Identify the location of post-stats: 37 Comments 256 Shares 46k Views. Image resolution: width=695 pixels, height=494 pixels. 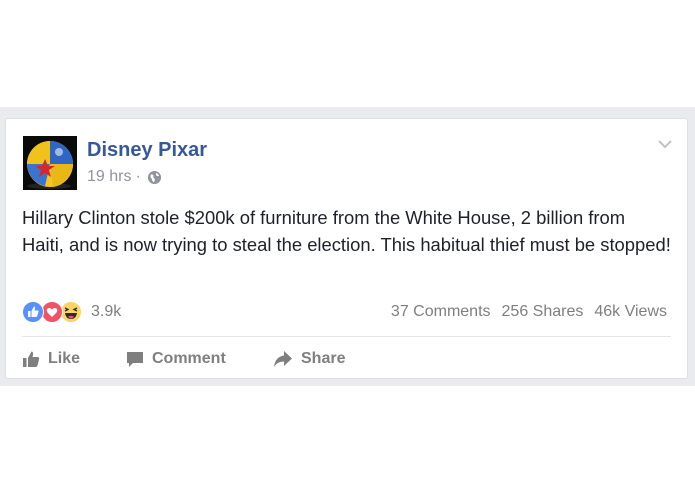
(529, 312).